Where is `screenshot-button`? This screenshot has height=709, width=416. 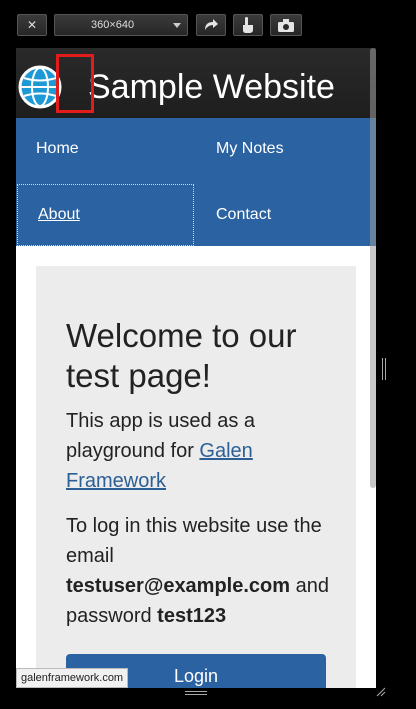 screenshot-button is located at coordinates (286, 25).